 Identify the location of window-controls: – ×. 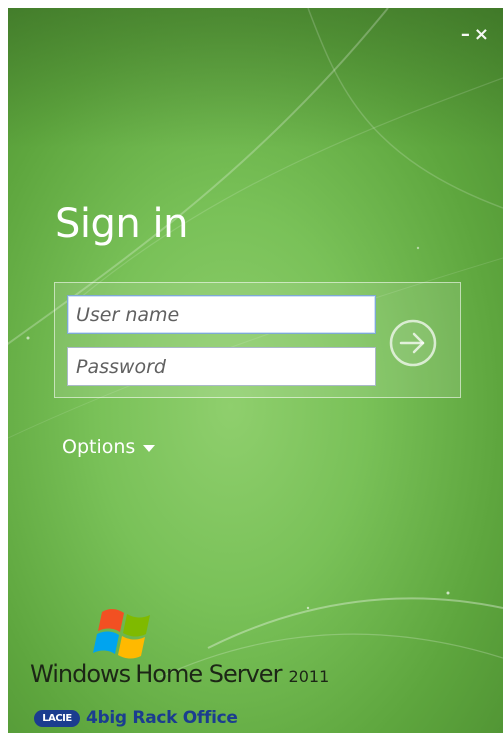
(475, 35).